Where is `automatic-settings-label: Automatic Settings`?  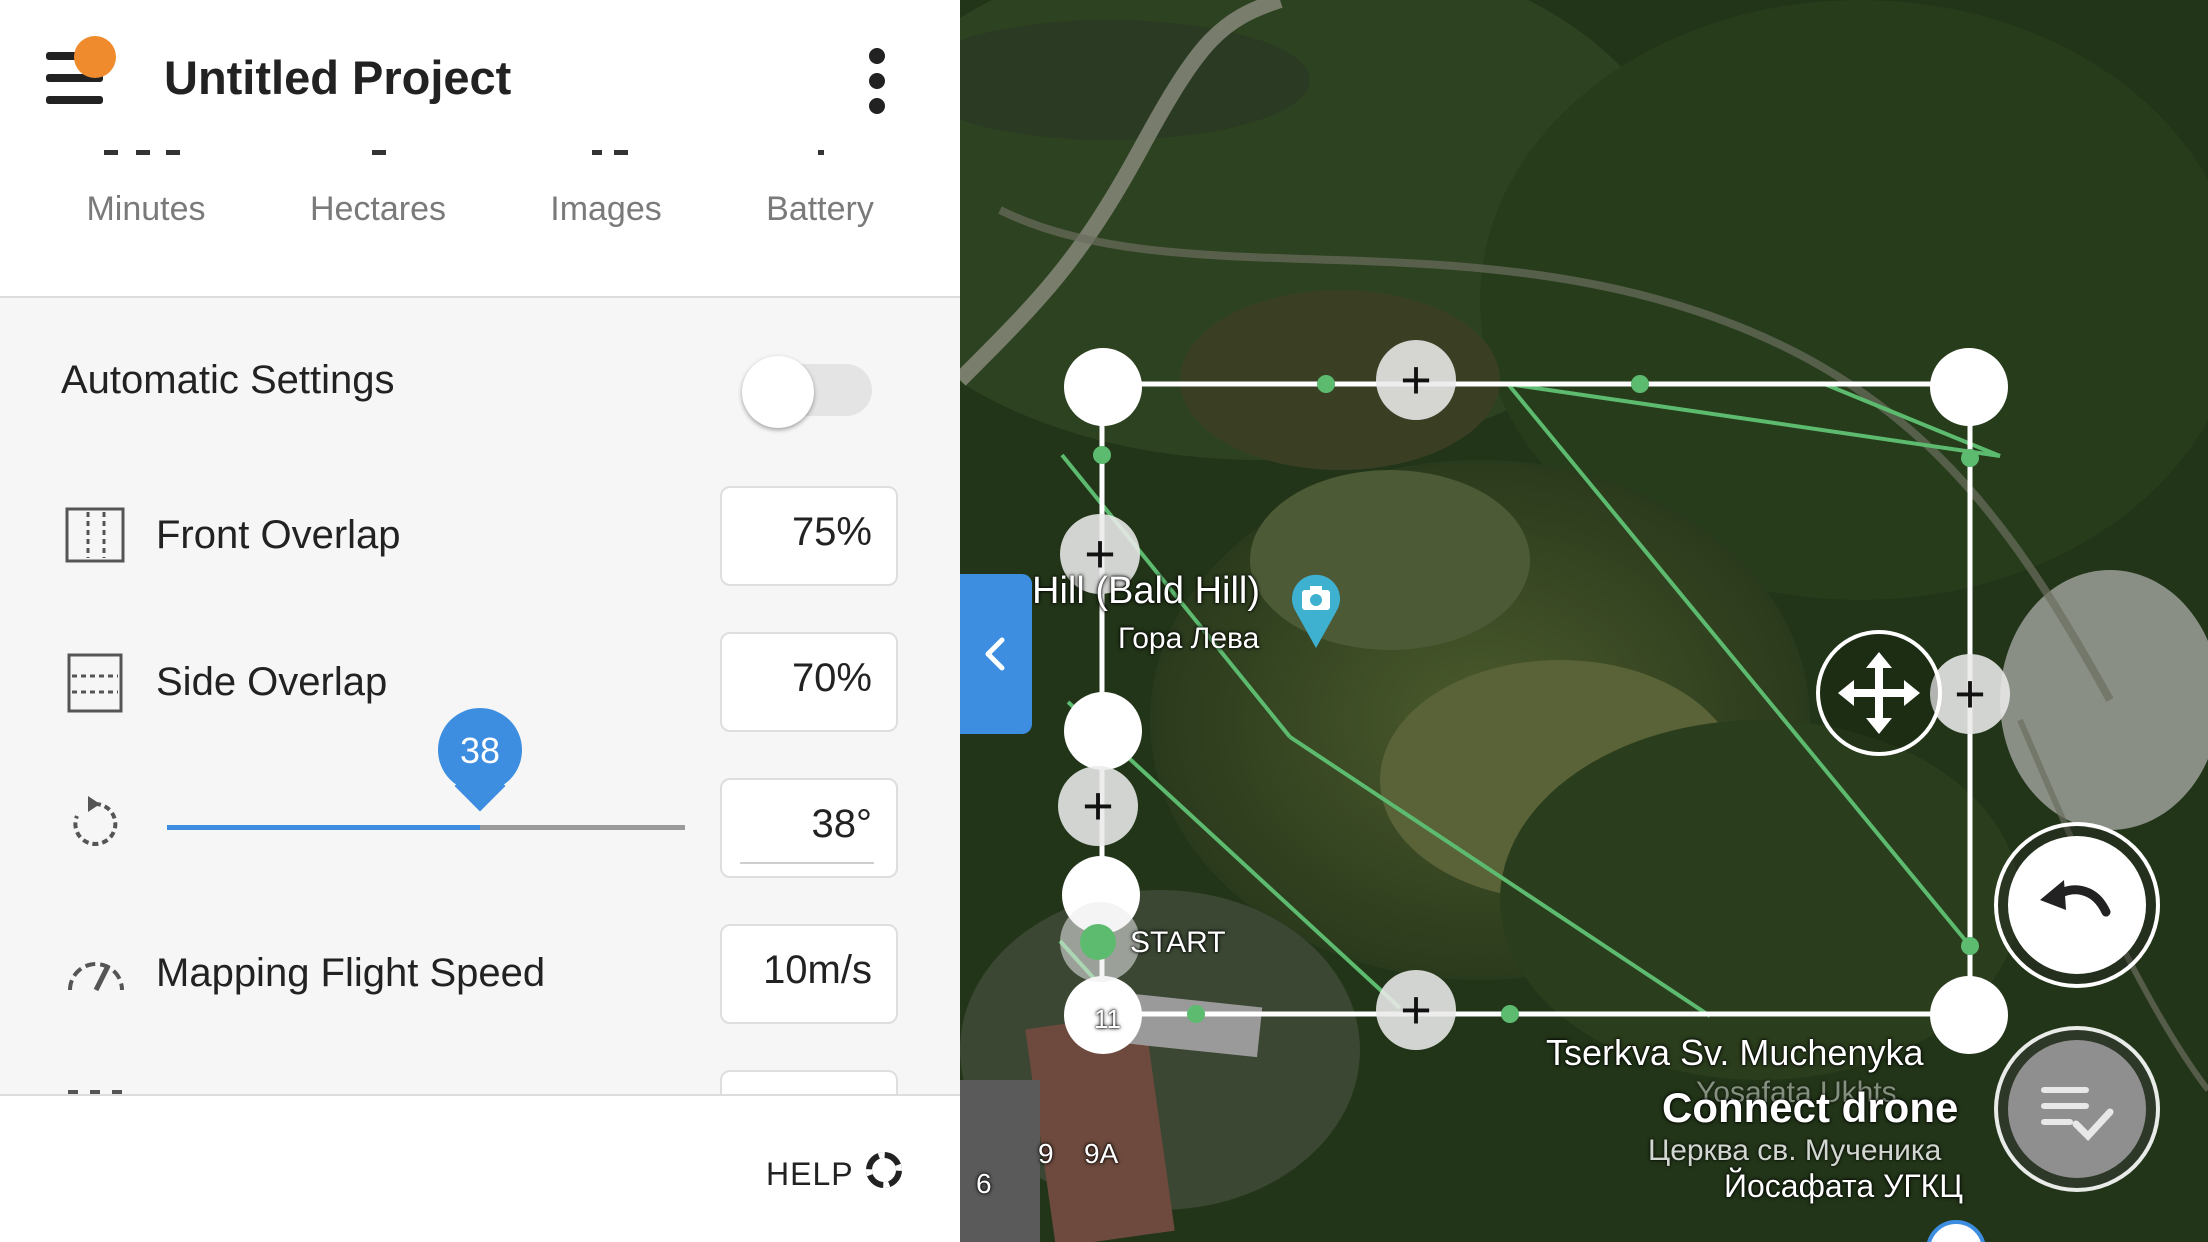
automatic-settings-label: Automatic Settings is located at coordinates (228, 380).